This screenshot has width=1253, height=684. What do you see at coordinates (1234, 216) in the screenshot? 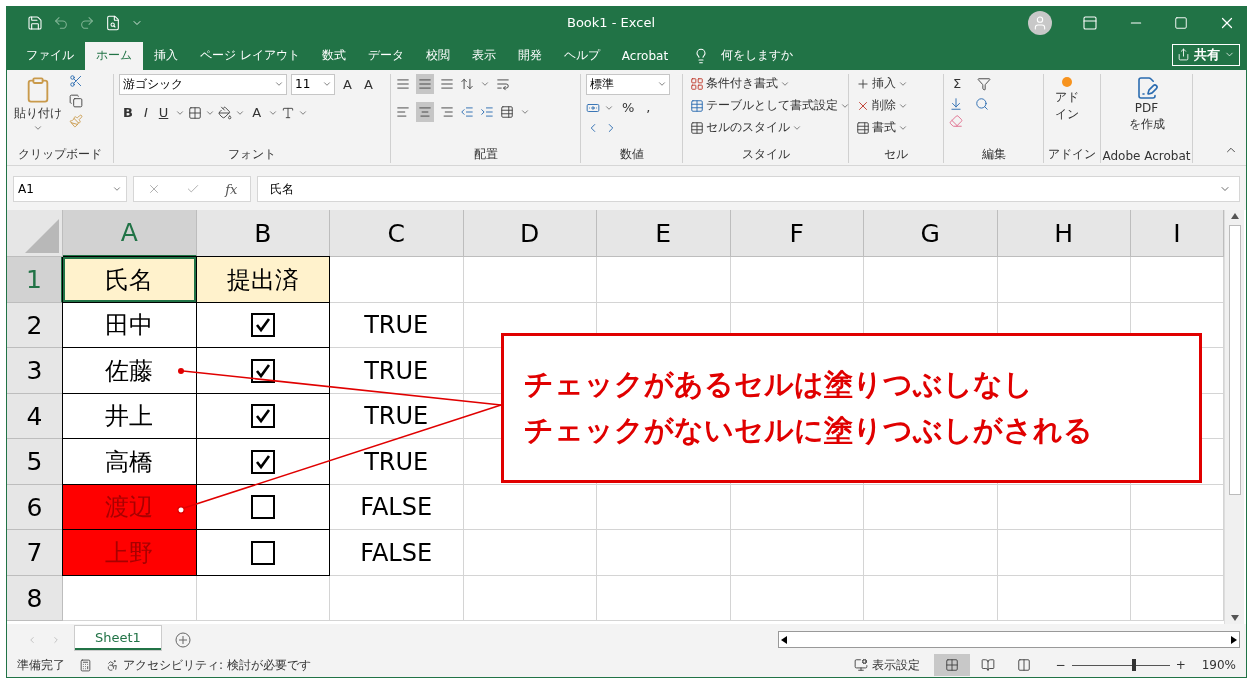
I see `scroll-up-icon` at bounding box center [1234, 216].